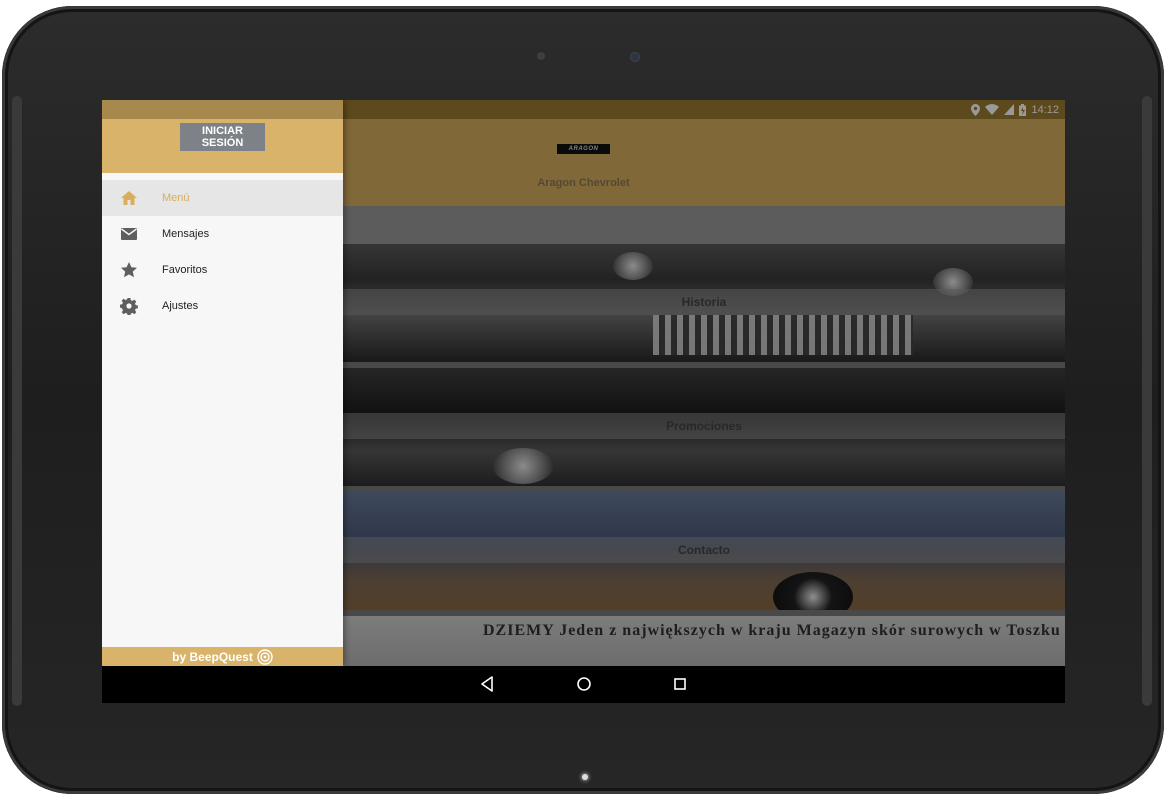 This screenshot has width=1166, height=800. Describe the element at coordinates (212, 656) in the screenshot. I see `footer-brand-text: by BeepQuest` at that location.